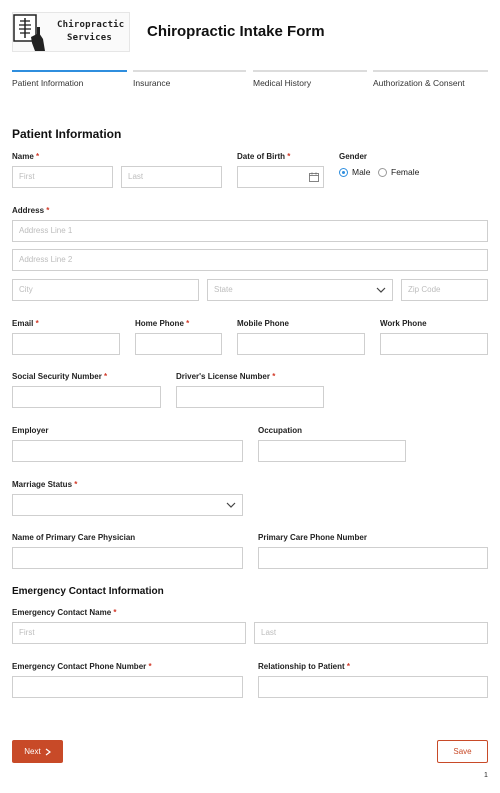 The image size is (500, 793). Describe the element at coordinates (301, 344) in the screenshot. I see `mobile-phone-input` at that location.